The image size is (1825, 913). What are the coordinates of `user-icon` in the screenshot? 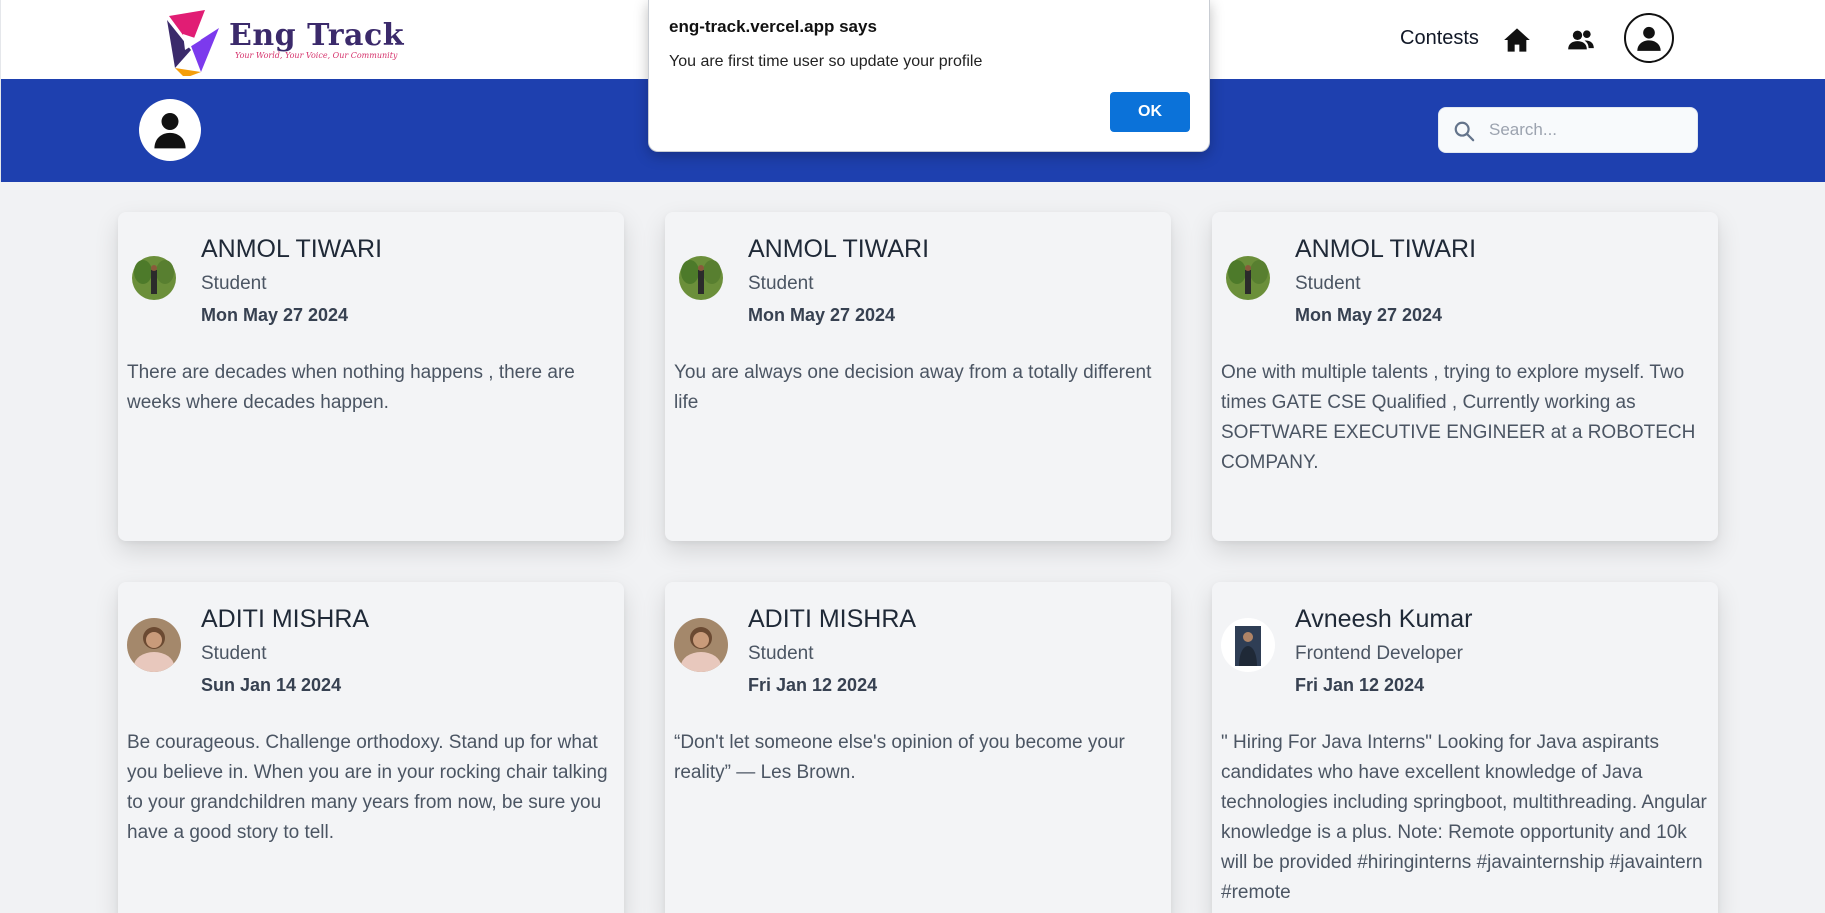 It's located at (170, 131).